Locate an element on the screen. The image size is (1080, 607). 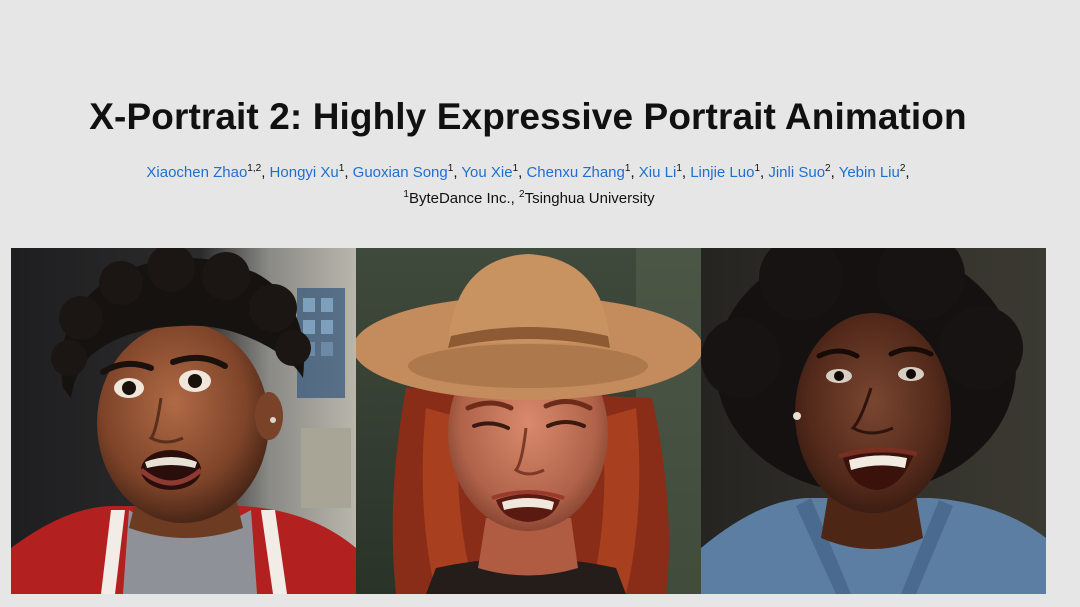
author-link: Xiu Li is located at coordinates (658, 172).